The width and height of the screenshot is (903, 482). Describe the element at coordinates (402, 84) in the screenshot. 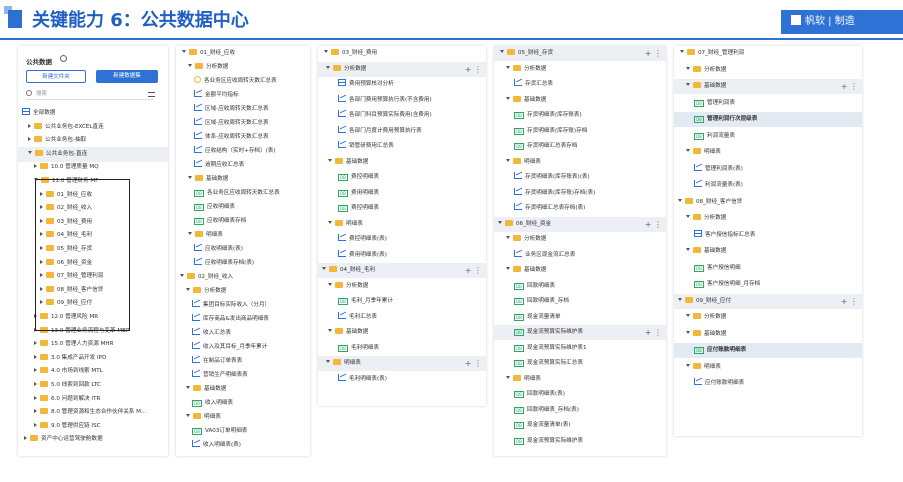

I see `tree-row: 费用预算核对分析` at that location.